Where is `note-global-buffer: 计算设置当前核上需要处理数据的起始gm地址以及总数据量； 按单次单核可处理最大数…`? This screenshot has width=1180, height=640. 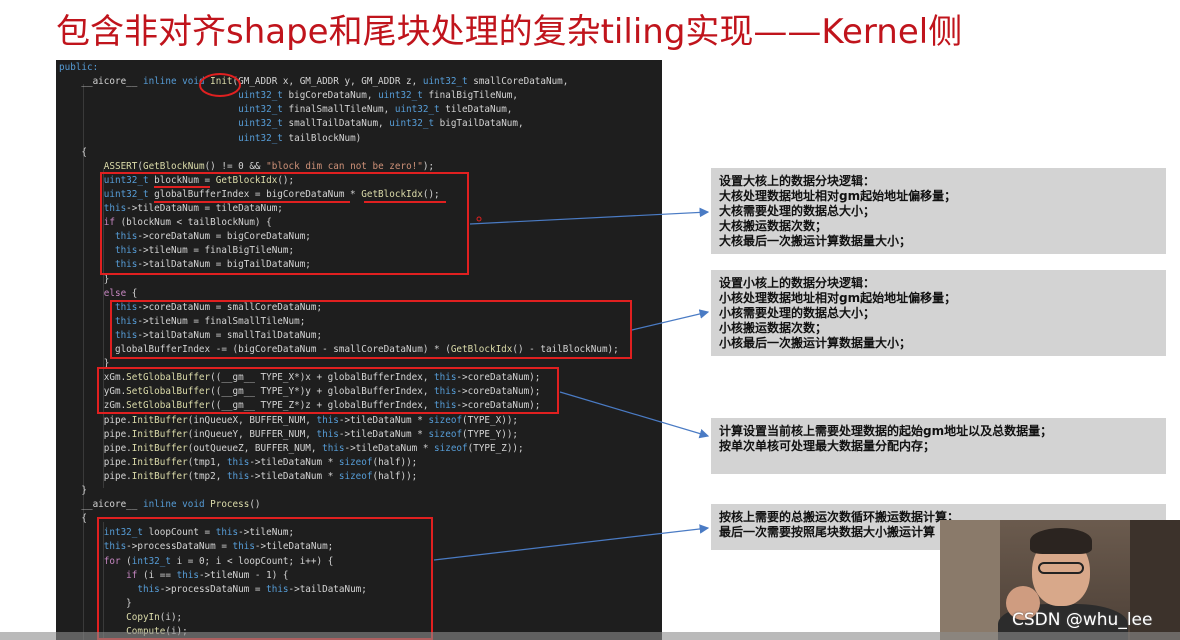
note-global-buffer: 计算设置当前核上需要处理数据的起始gm地址以及总数据量； 按单次单核可处理最大数… is located at coordinates (938, 446).